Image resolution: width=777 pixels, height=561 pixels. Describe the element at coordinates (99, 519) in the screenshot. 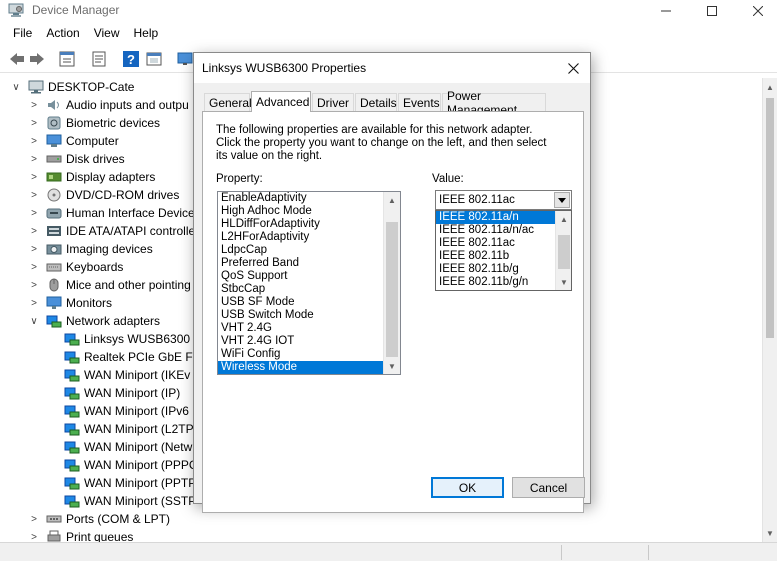

I see `tree-item-ports: > Ports (COM & LPT)` at that location.